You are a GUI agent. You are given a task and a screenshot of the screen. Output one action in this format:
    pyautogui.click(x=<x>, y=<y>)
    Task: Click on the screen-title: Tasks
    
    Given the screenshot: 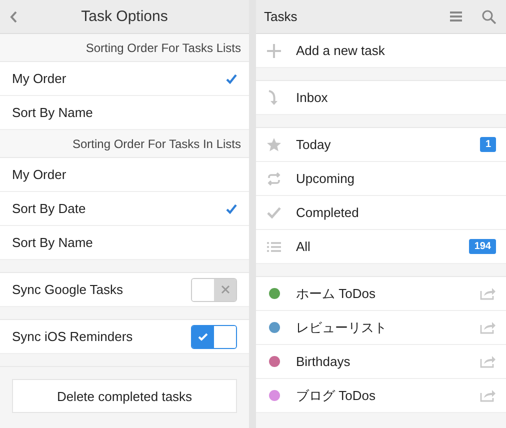 What is the action you would take?
    pyautogui.click(x=281, y=16)
    